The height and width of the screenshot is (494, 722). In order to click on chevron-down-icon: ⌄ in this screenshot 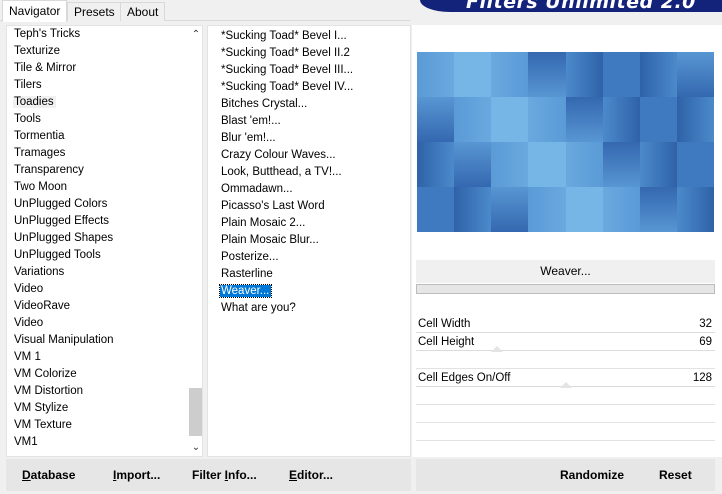, I will do `click(195, 447)`.